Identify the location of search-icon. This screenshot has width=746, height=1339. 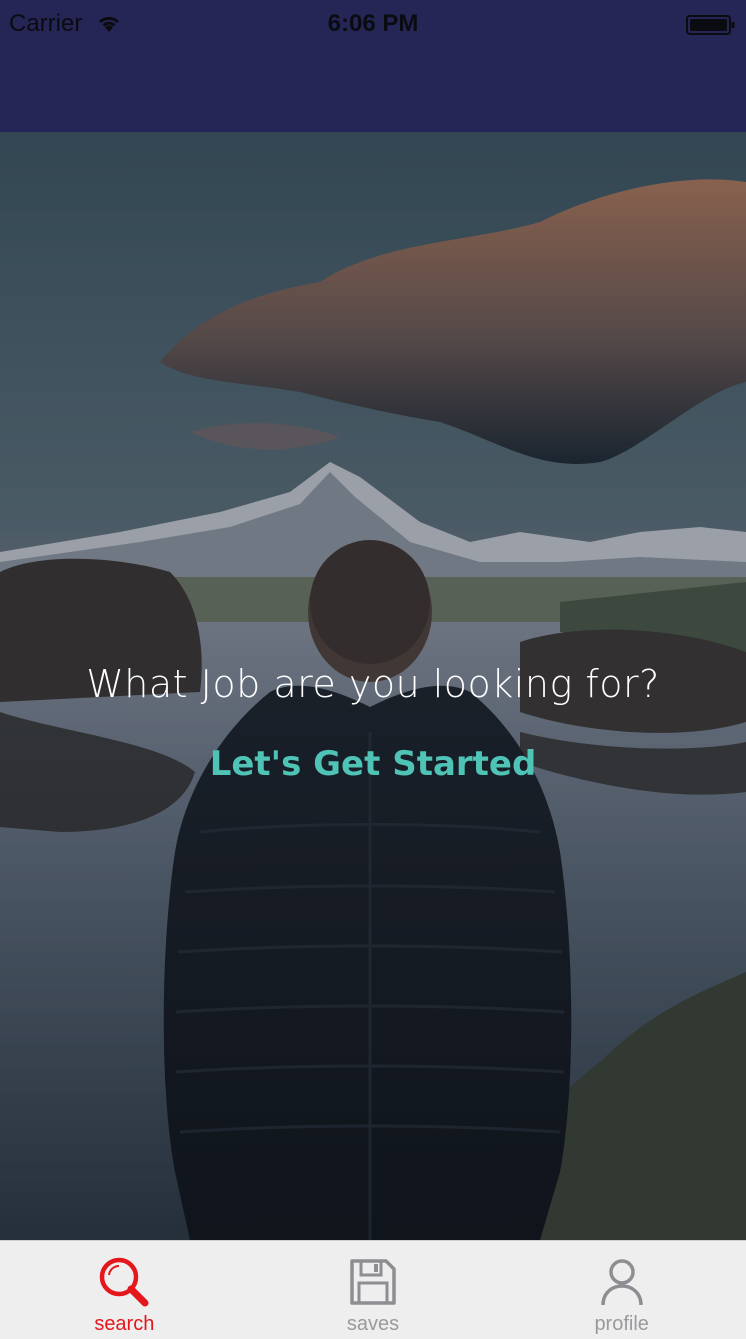
(124, 1282).